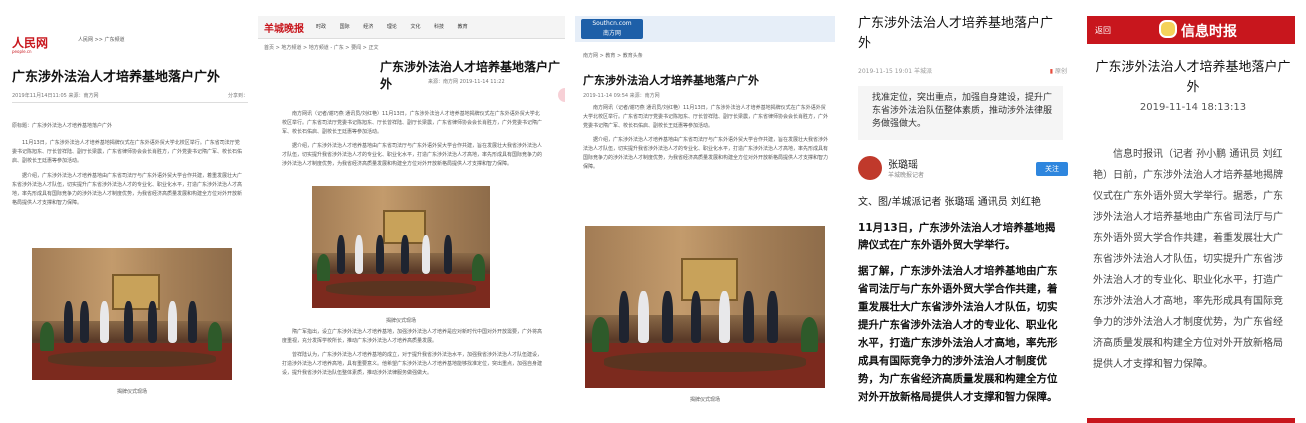  I want to click on brand-name: 信息时报, so click(1209, 32).